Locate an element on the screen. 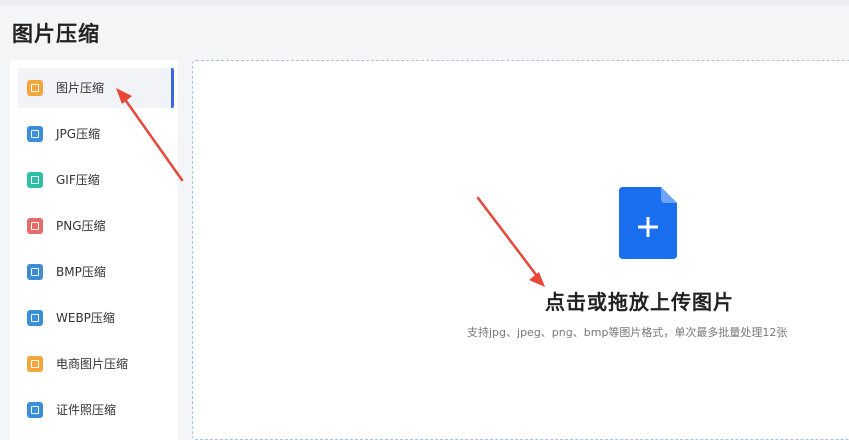  sidebar-item-label: WEBP压缩 is located at coordinates (85, 318).